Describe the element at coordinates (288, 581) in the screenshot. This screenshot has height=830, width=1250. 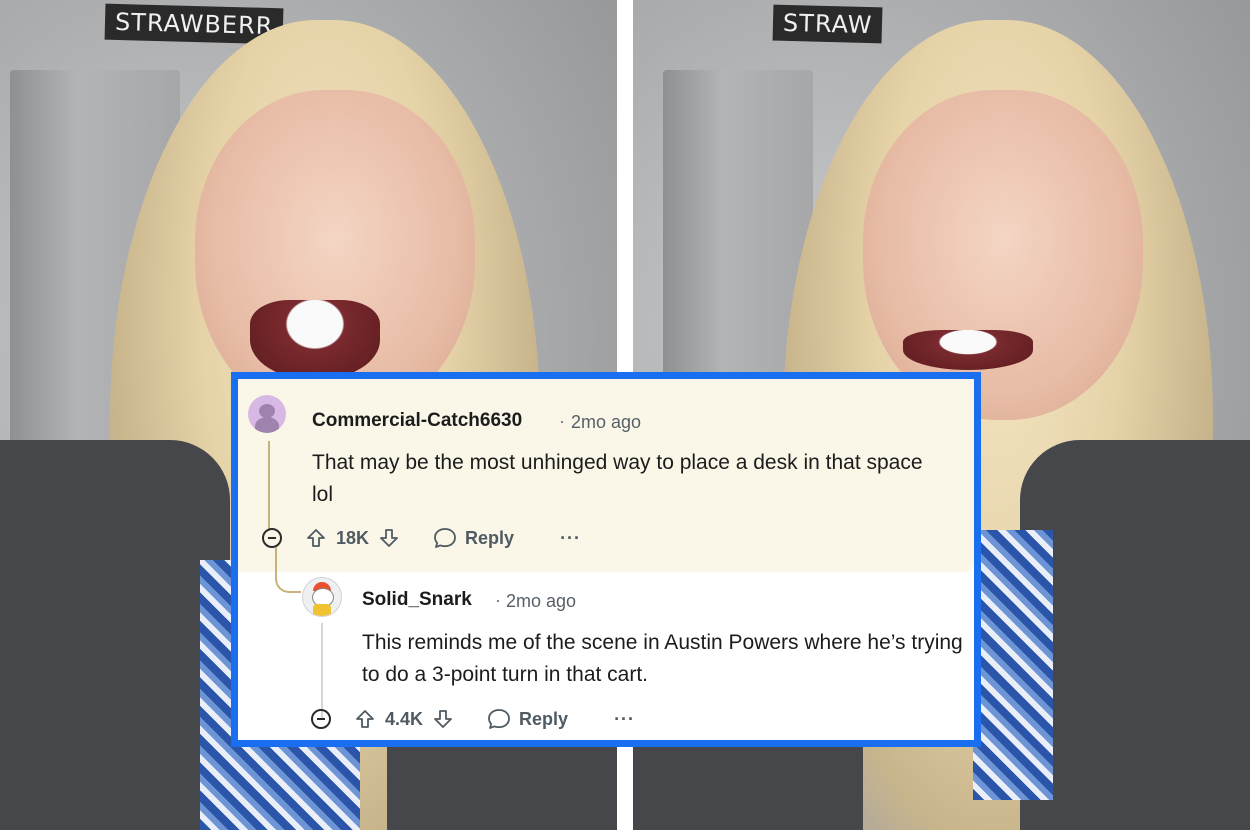
I see `thread-connector` at that location.